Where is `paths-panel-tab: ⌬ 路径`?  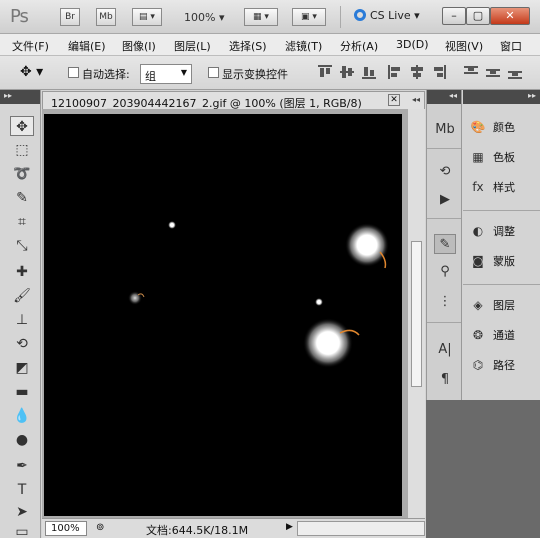 paths-panel-tab: ⌬ 路径 is located at coordinates (492, 367).